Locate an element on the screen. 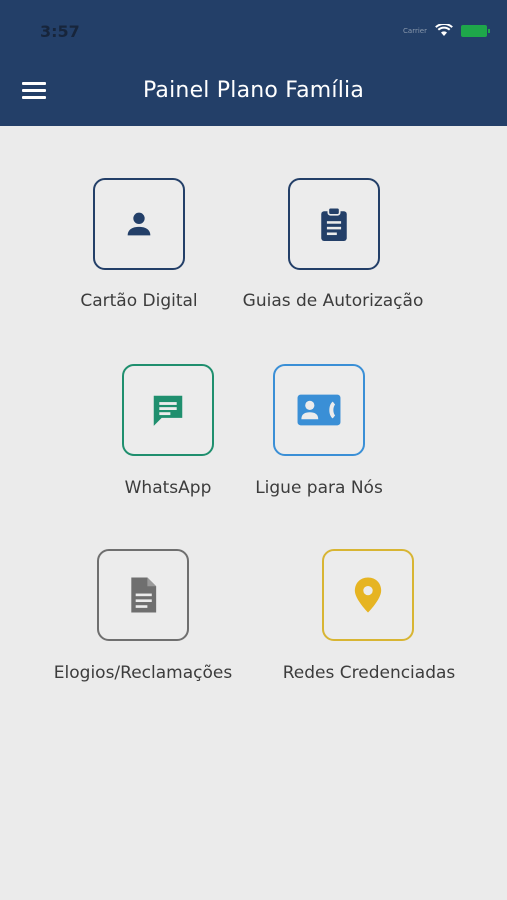 The height and width of the screenshot is (900, 507). document-icon is located at coordinates (144, 595).